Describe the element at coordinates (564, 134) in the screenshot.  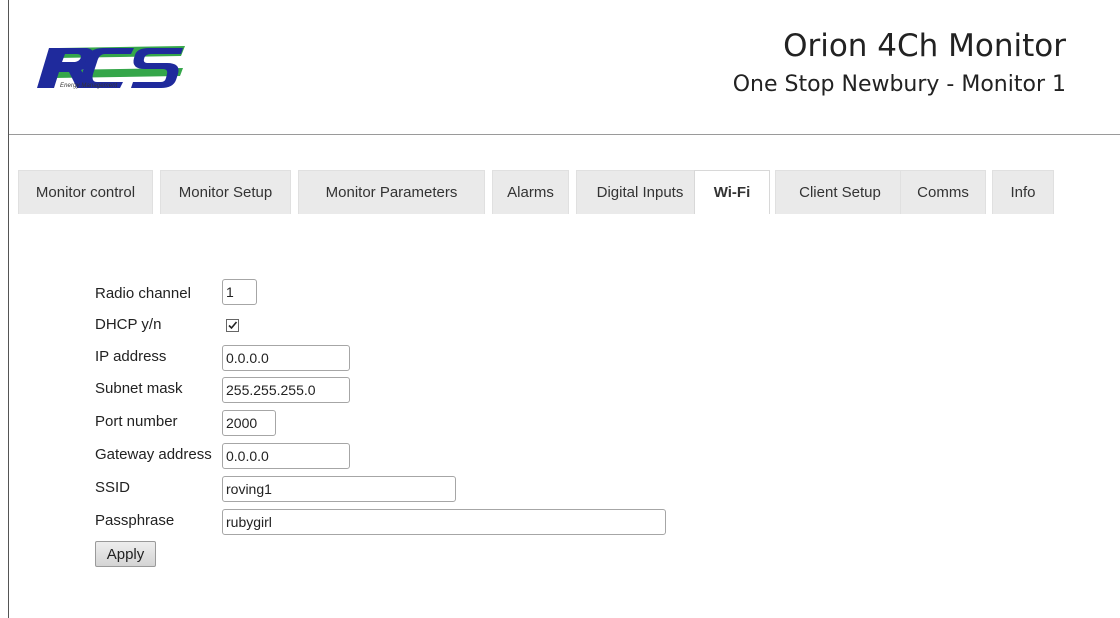
I see `header-divider` at that location.